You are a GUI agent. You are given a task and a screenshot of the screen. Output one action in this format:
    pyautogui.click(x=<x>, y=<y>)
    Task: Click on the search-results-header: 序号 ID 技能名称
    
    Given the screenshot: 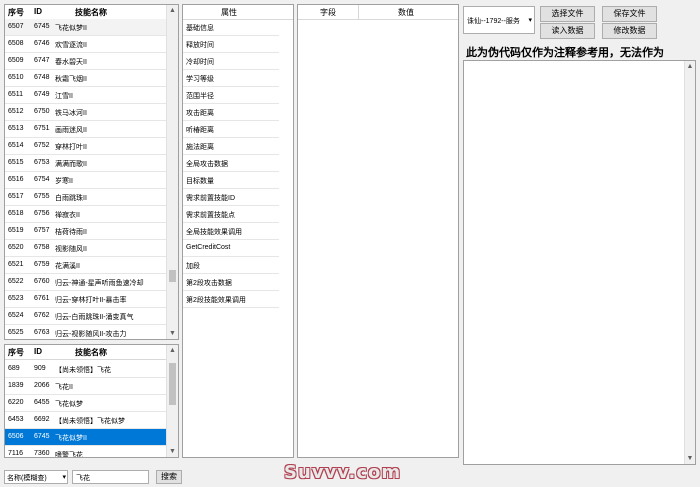 What is the action you would take?
    pyautogui.click(x=91, y=352)
    